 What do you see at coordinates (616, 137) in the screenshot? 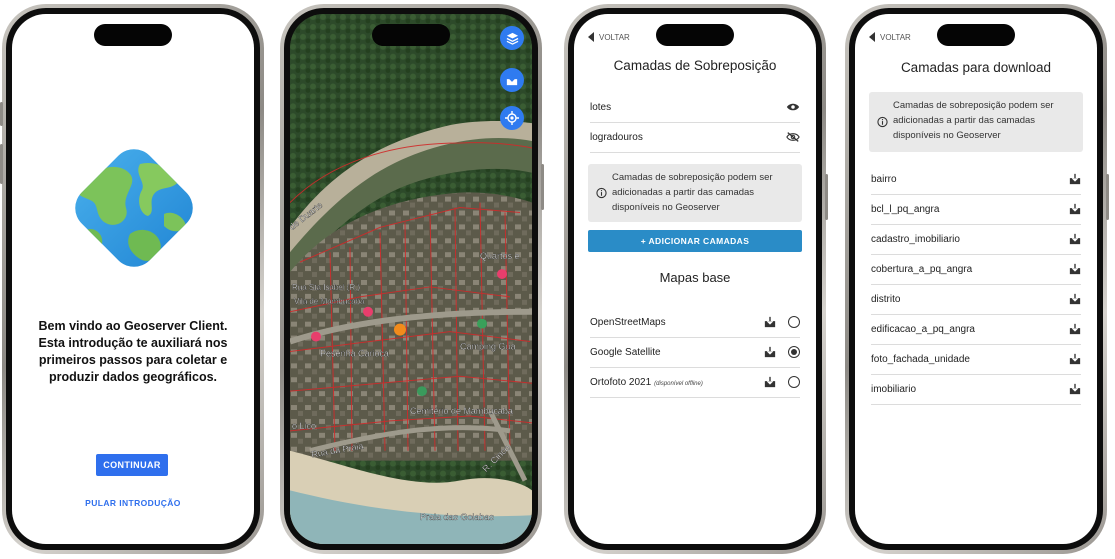
I see `layer-name: logradouros` at bounding box center [616, 137].